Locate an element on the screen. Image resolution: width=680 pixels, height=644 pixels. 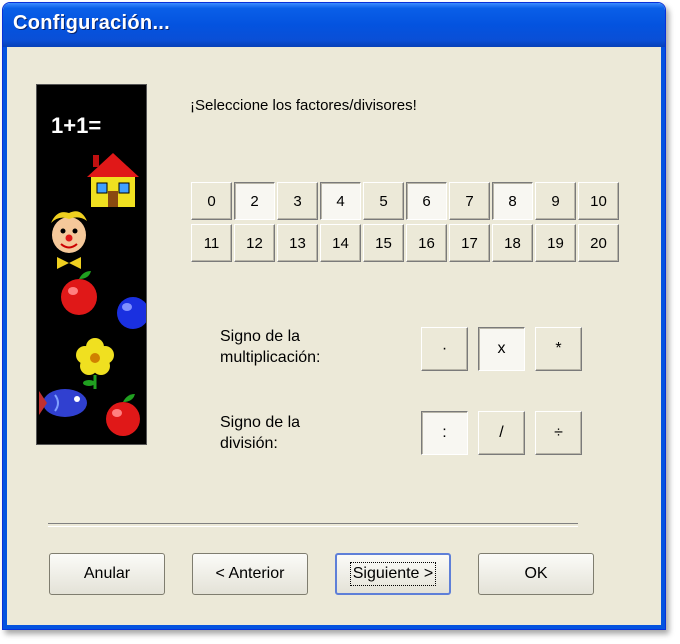
multiplication-sign-option-3: * is located at coordinates (558, 349).